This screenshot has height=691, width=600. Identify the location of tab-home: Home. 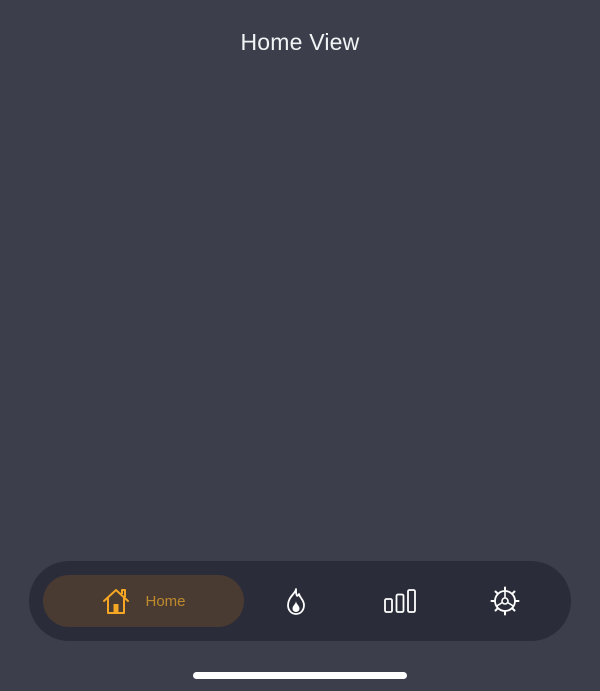
(143, 601).